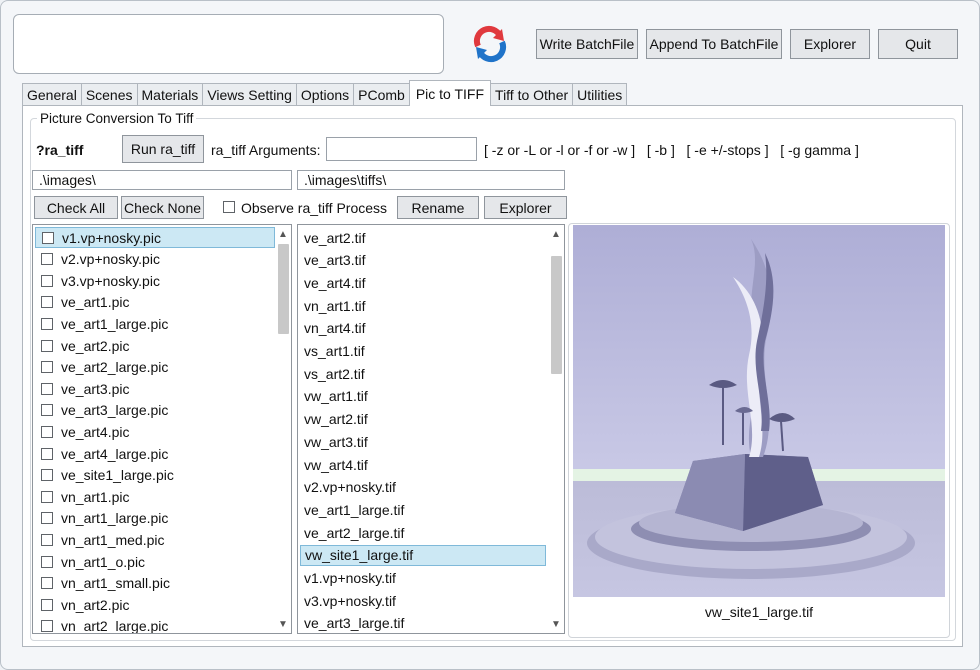  Describe the element at coordinates (155, 624) in the screenshot. I see `pic-list-item: vn_art2_large.pic` at that location.